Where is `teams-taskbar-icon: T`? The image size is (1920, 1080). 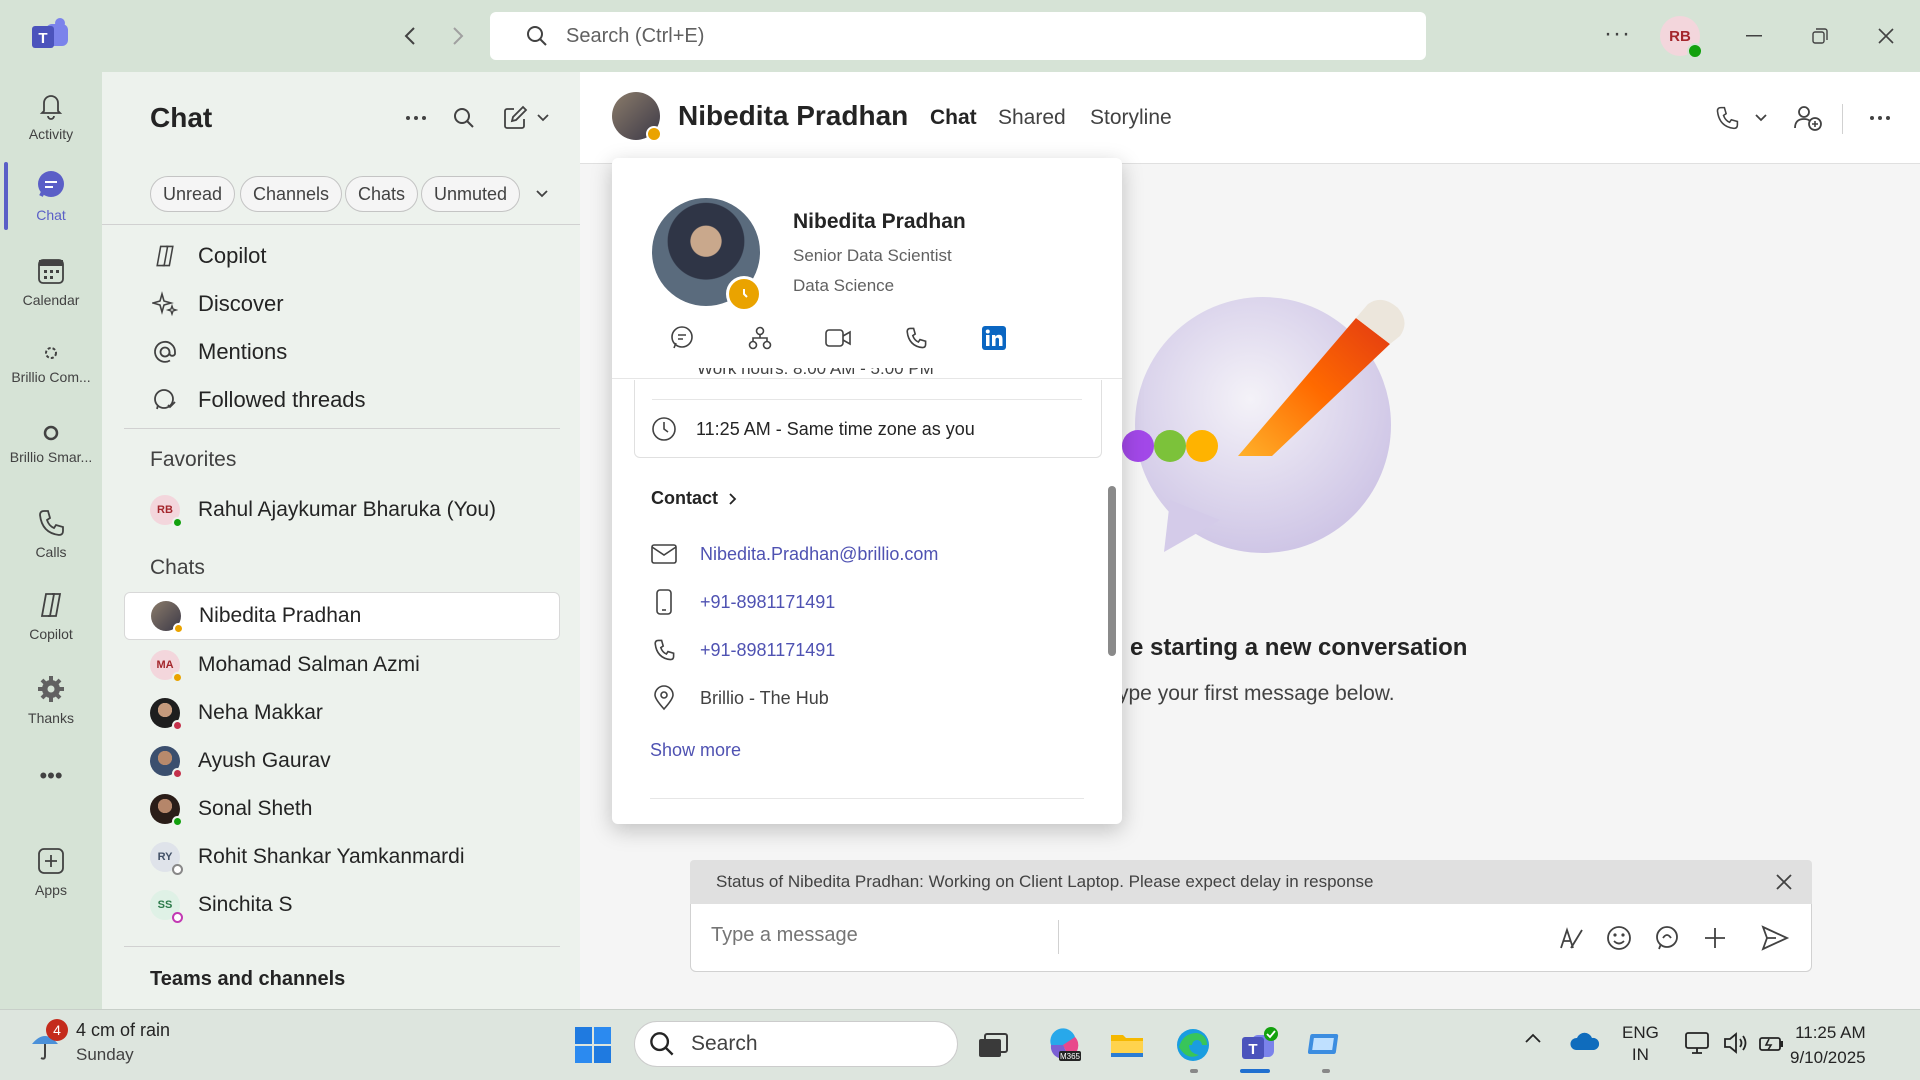
teams-taskbar-icon: T is located at coordinates (1259, 1045).